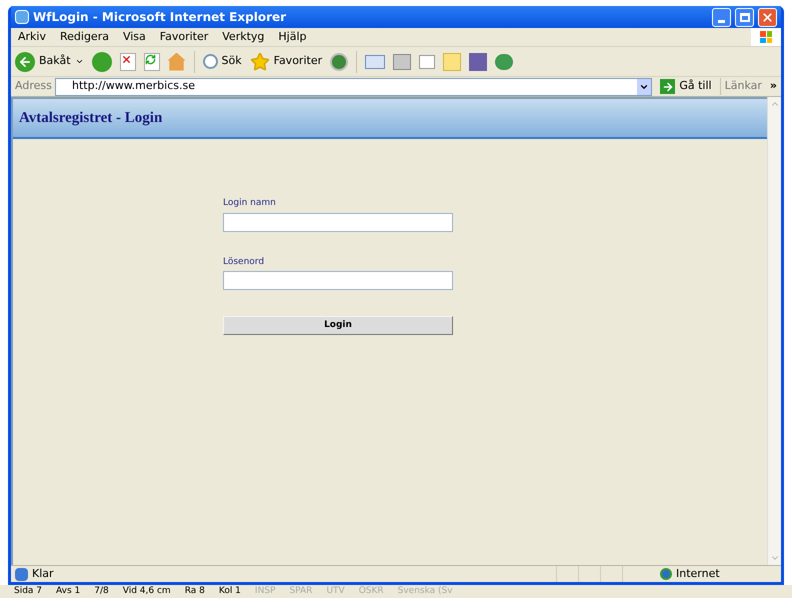  I want to click on scrollbar, so click(774, 331).